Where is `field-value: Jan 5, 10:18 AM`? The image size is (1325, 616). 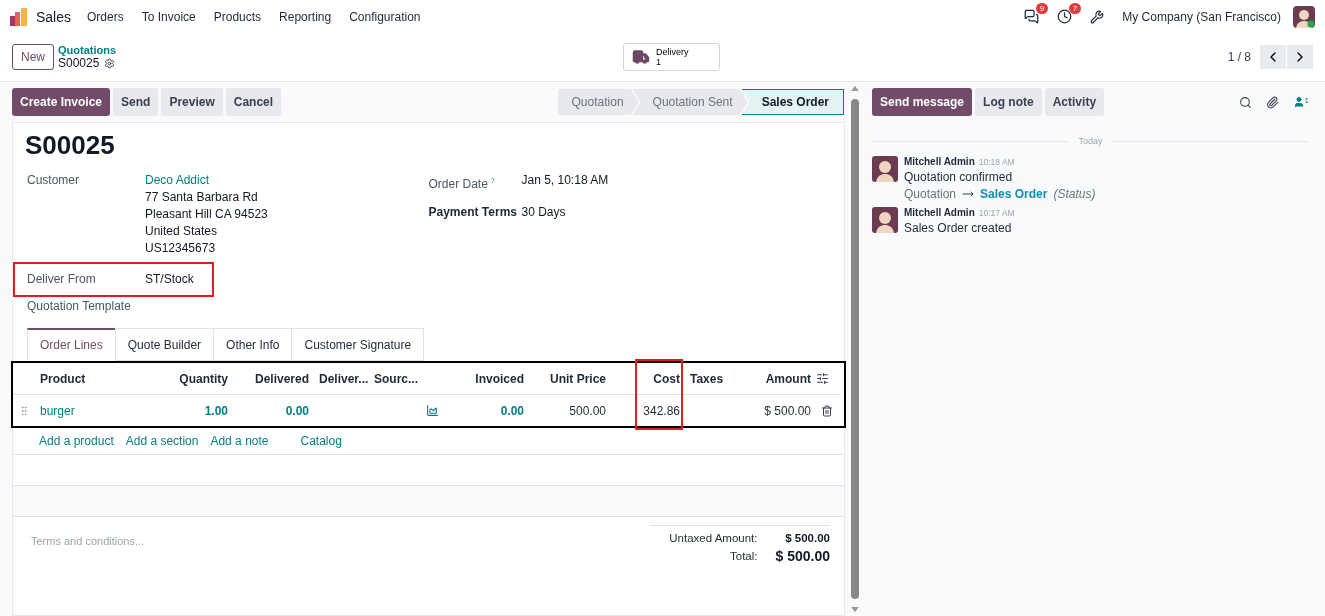
field-value: Jan 5, 10:18 AM is located at coordinates (565, 180).